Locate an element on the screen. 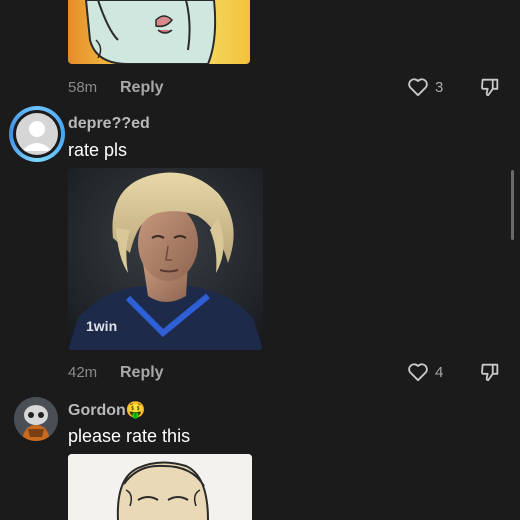 The width and height of the screenshot is (520, 520). comment-text: please rate this is located at coordinates (129, 436).